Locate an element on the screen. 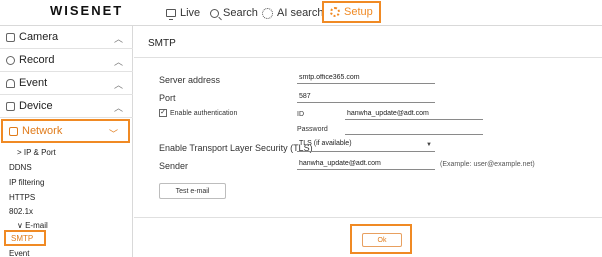  nav-live-label: Live is located at coordinates (190, 13).